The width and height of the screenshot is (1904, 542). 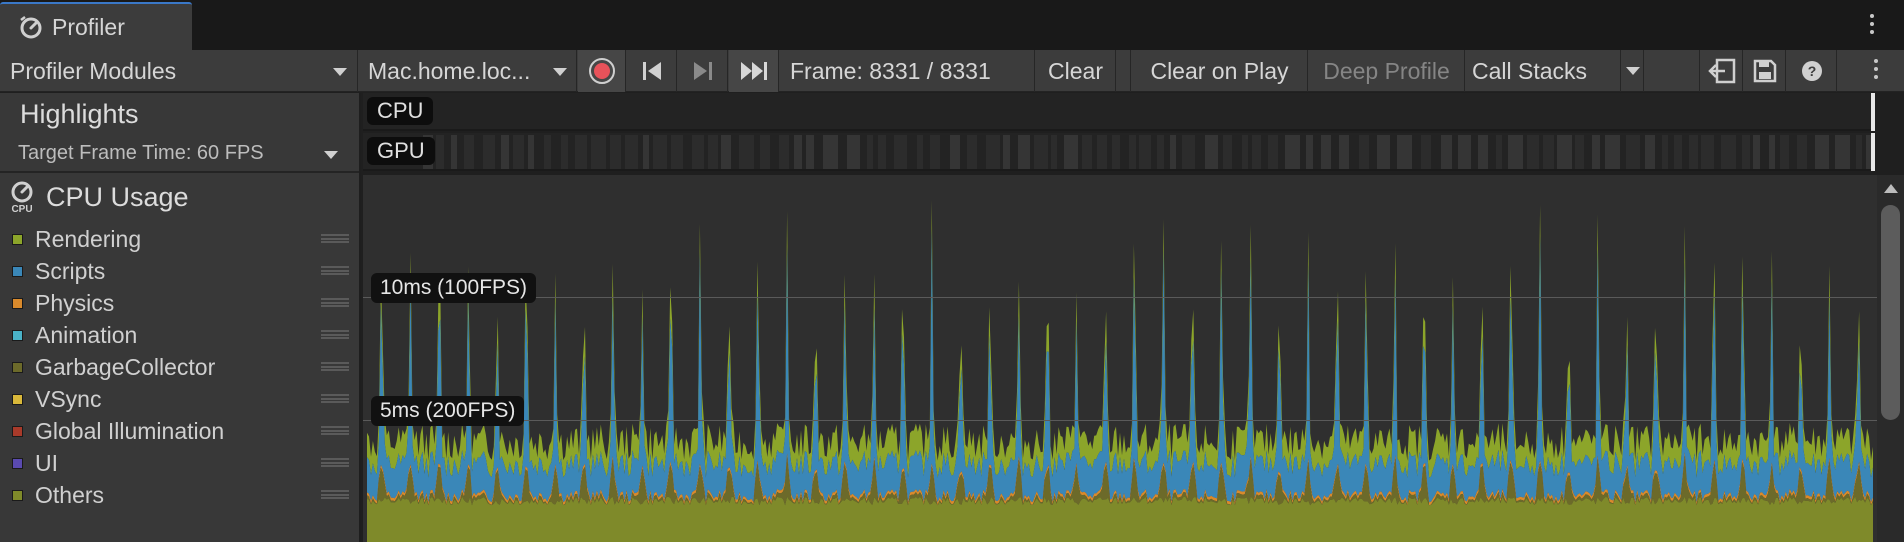 I want to click on call-stacks-label: Call Stacks, so click(x=1530, y=70).